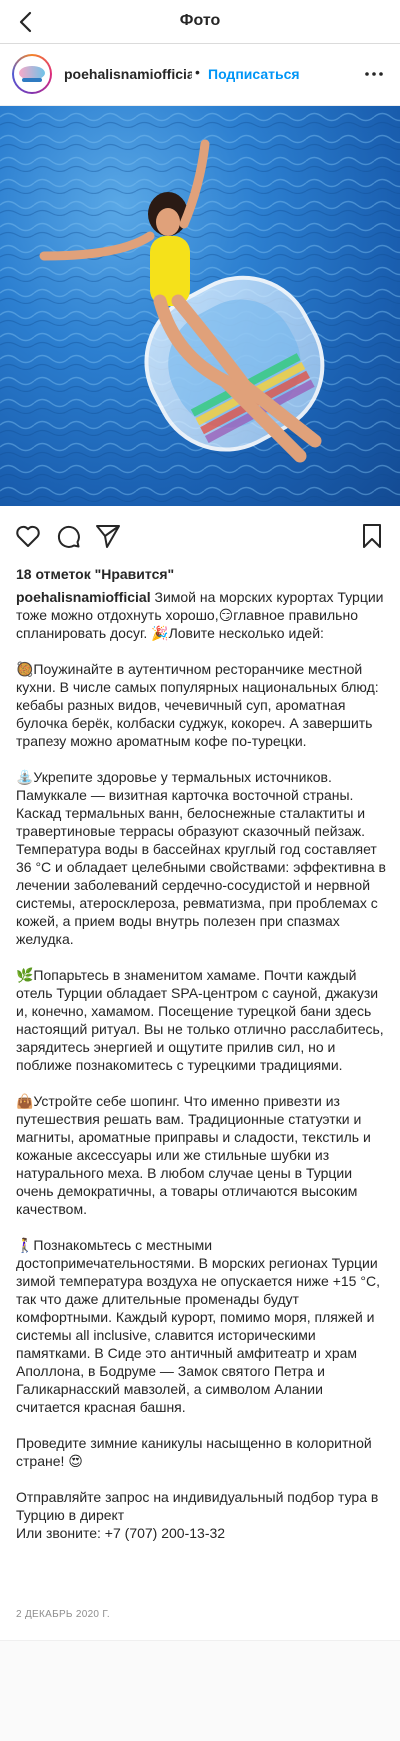  What do you see at coordinates (374, 74) in the screenshot?
I see `more-horizontal-icon` at bounding box center [374, 74].